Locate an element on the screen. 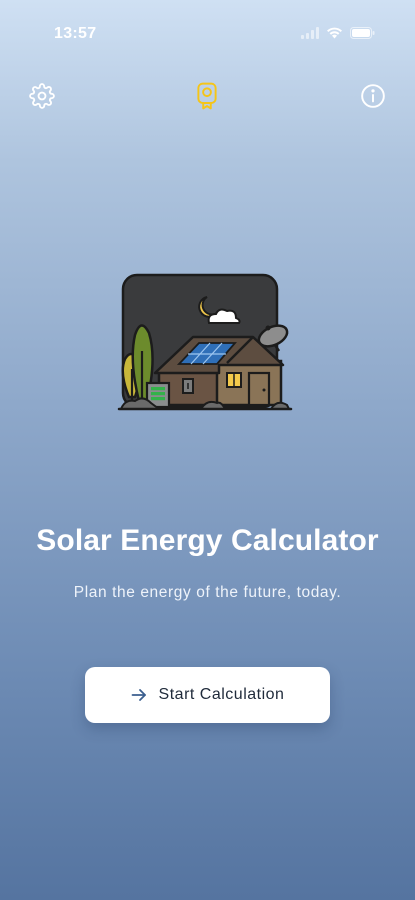  status-icons is located at coordinates (338, 35).